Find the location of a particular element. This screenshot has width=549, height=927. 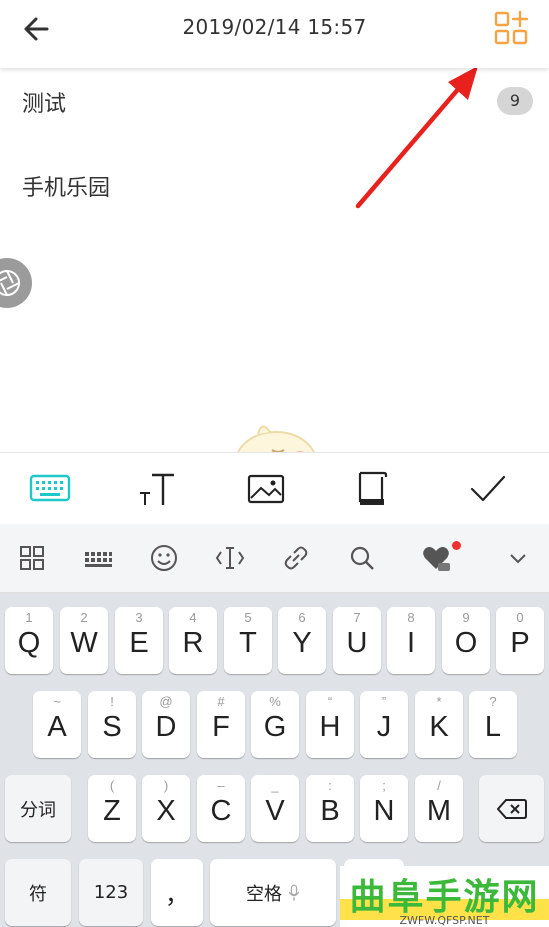

apps-grid-icon is located at coordinates (32, 558).